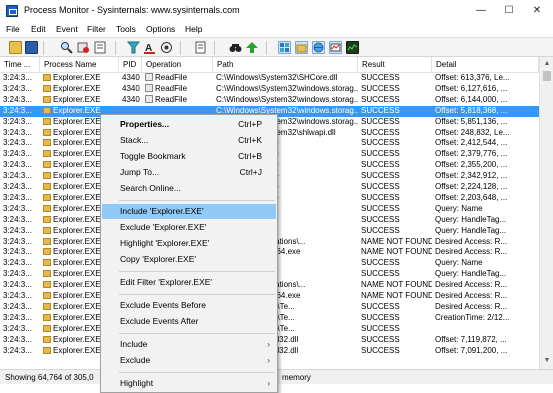 This screenshot has width=553, height=393. What do you see at coordinates (15, 47) in the screenshot?
I see `open-icon` at bounding box center [15, 47].